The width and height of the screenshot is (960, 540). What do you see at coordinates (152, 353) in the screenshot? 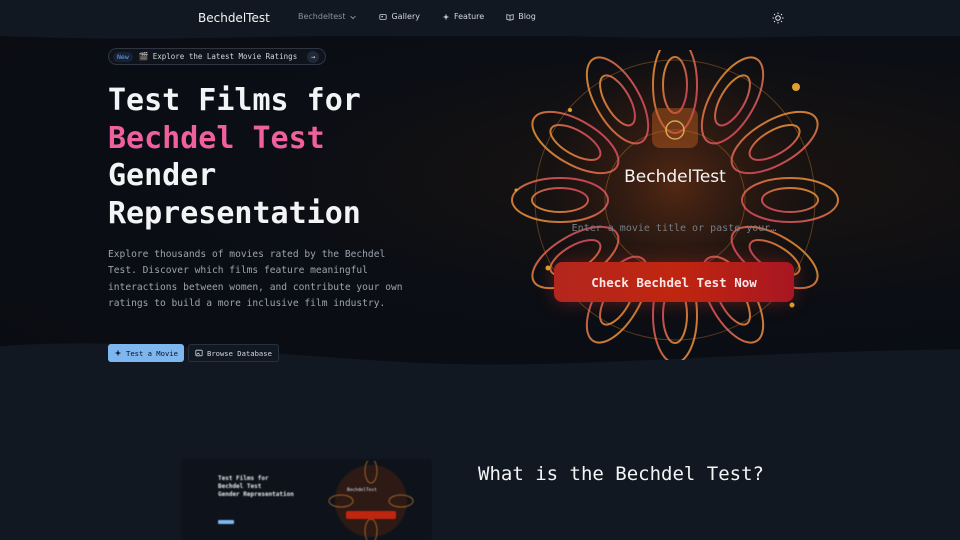
I see `test-movie-label: Test a Movie` at bounding box center [152, 353].